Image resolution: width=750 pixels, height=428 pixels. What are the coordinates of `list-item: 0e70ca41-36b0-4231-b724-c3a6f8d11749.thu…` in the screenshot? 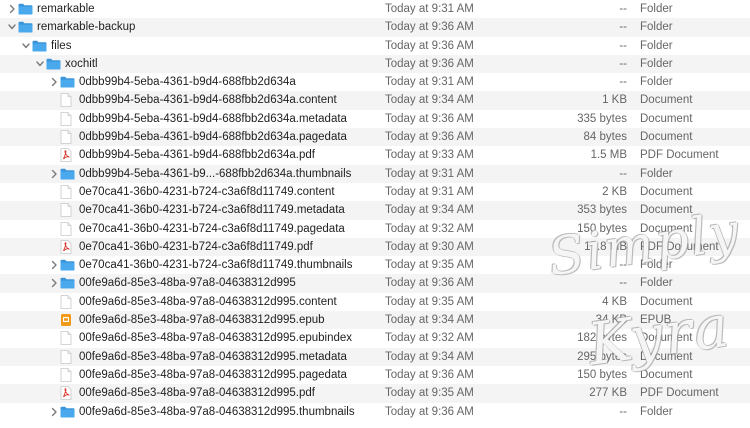 It's located at (375, 265).